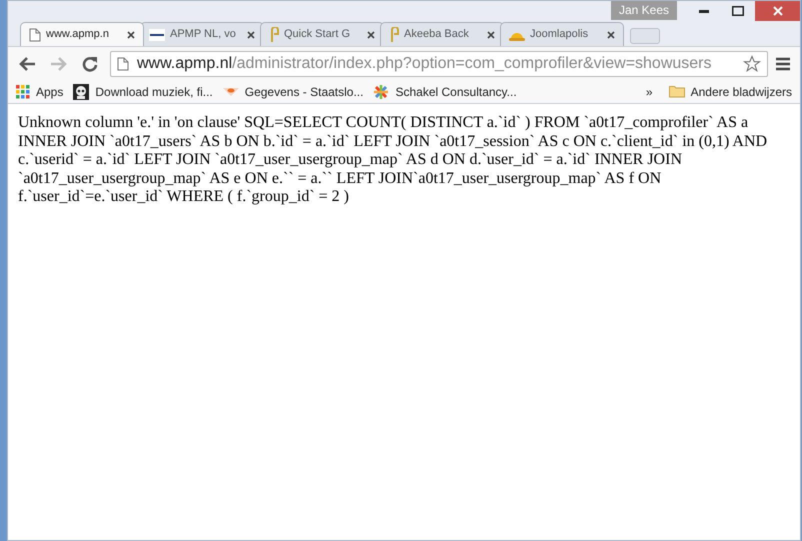 The height and width of the screenshot is (541, 802). What do you see at coordinates (676, 91) in the screenshot?
I see `folder-icon` at bounding box center [676, 91].